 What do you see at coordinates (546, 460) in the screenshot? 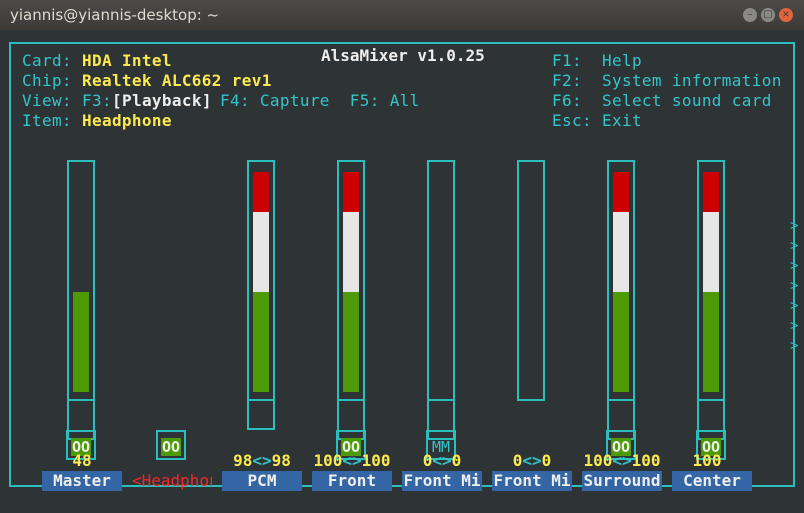
I see `front-mic-boost-value-right: 0` at bounding box center [546, 460].